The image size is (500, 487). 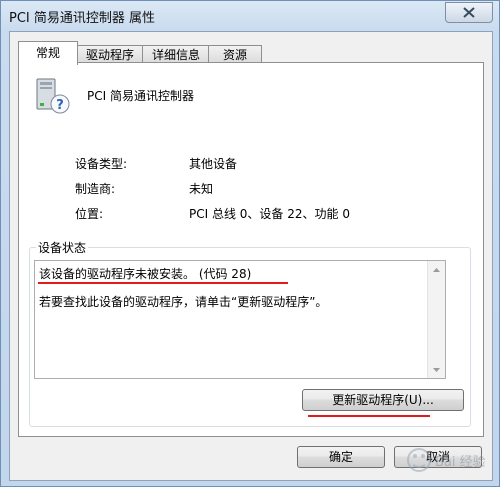 I want to click on close-button, so click(x=469, y=12).